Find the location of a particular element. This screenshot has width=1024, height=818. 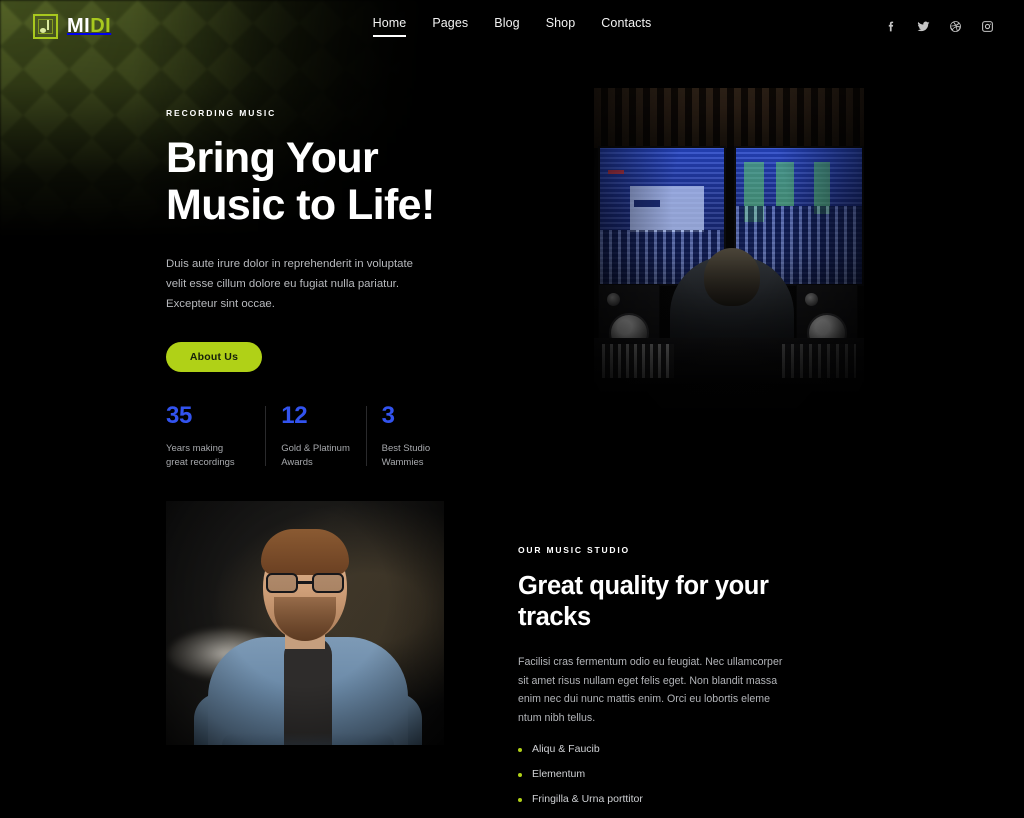

hero-title: Bring Your Music to Life! is located at coordinates (316, 182).